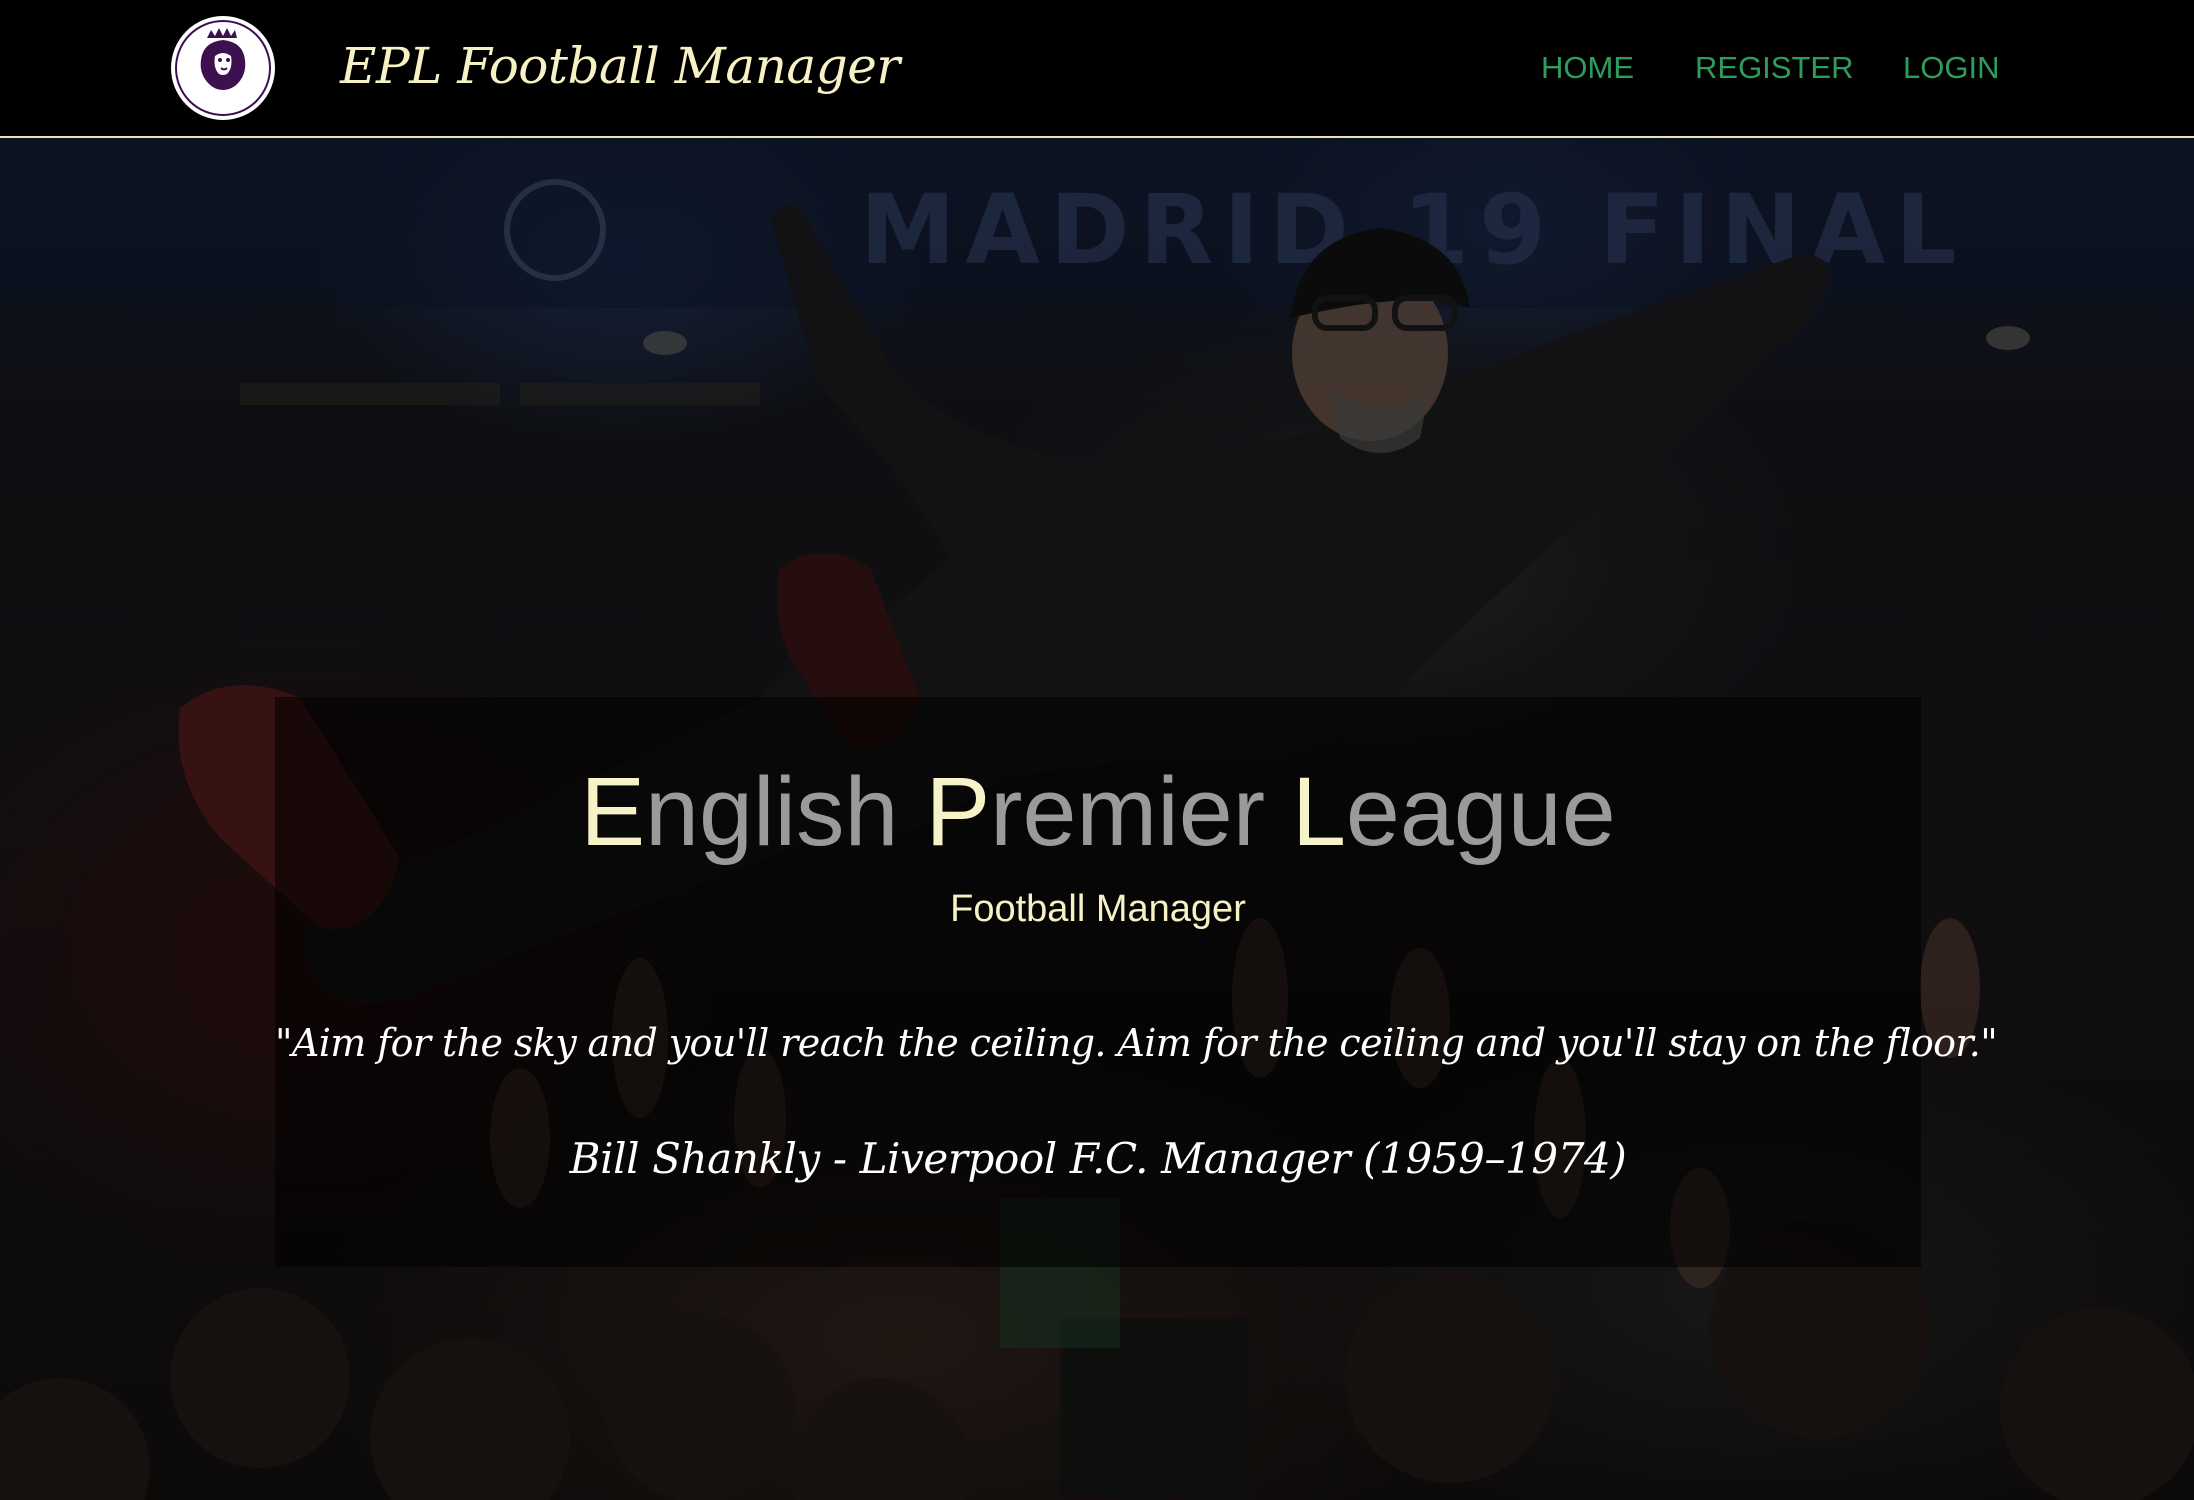 The height and width of the screenshot is (1500, 2194). I want to click on lion-crest-icon, so click(223, 68).